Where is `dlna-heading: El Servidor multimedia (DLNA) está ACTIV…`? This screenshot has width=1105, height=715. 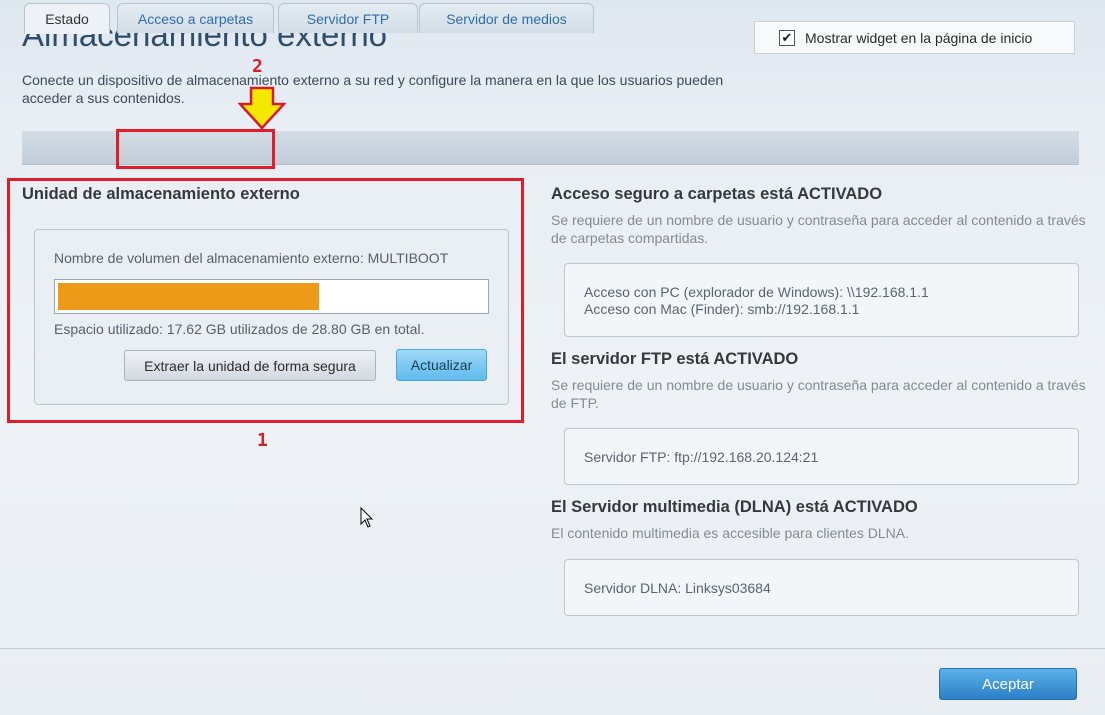
dlna-heading: El Servidor multimedia (DLNA) está ACTIV… is located at coordinates (734, 507).